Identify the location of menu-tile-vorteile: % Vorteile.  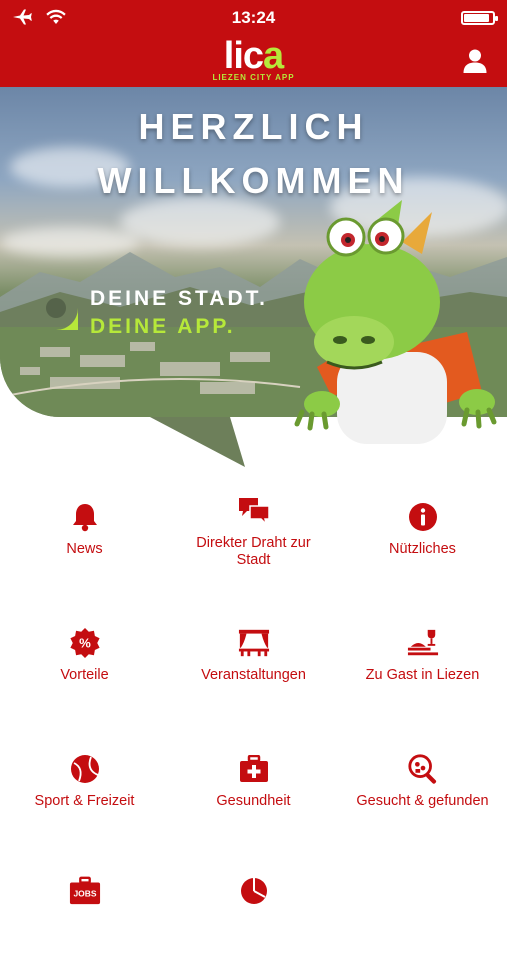
(84, 656).